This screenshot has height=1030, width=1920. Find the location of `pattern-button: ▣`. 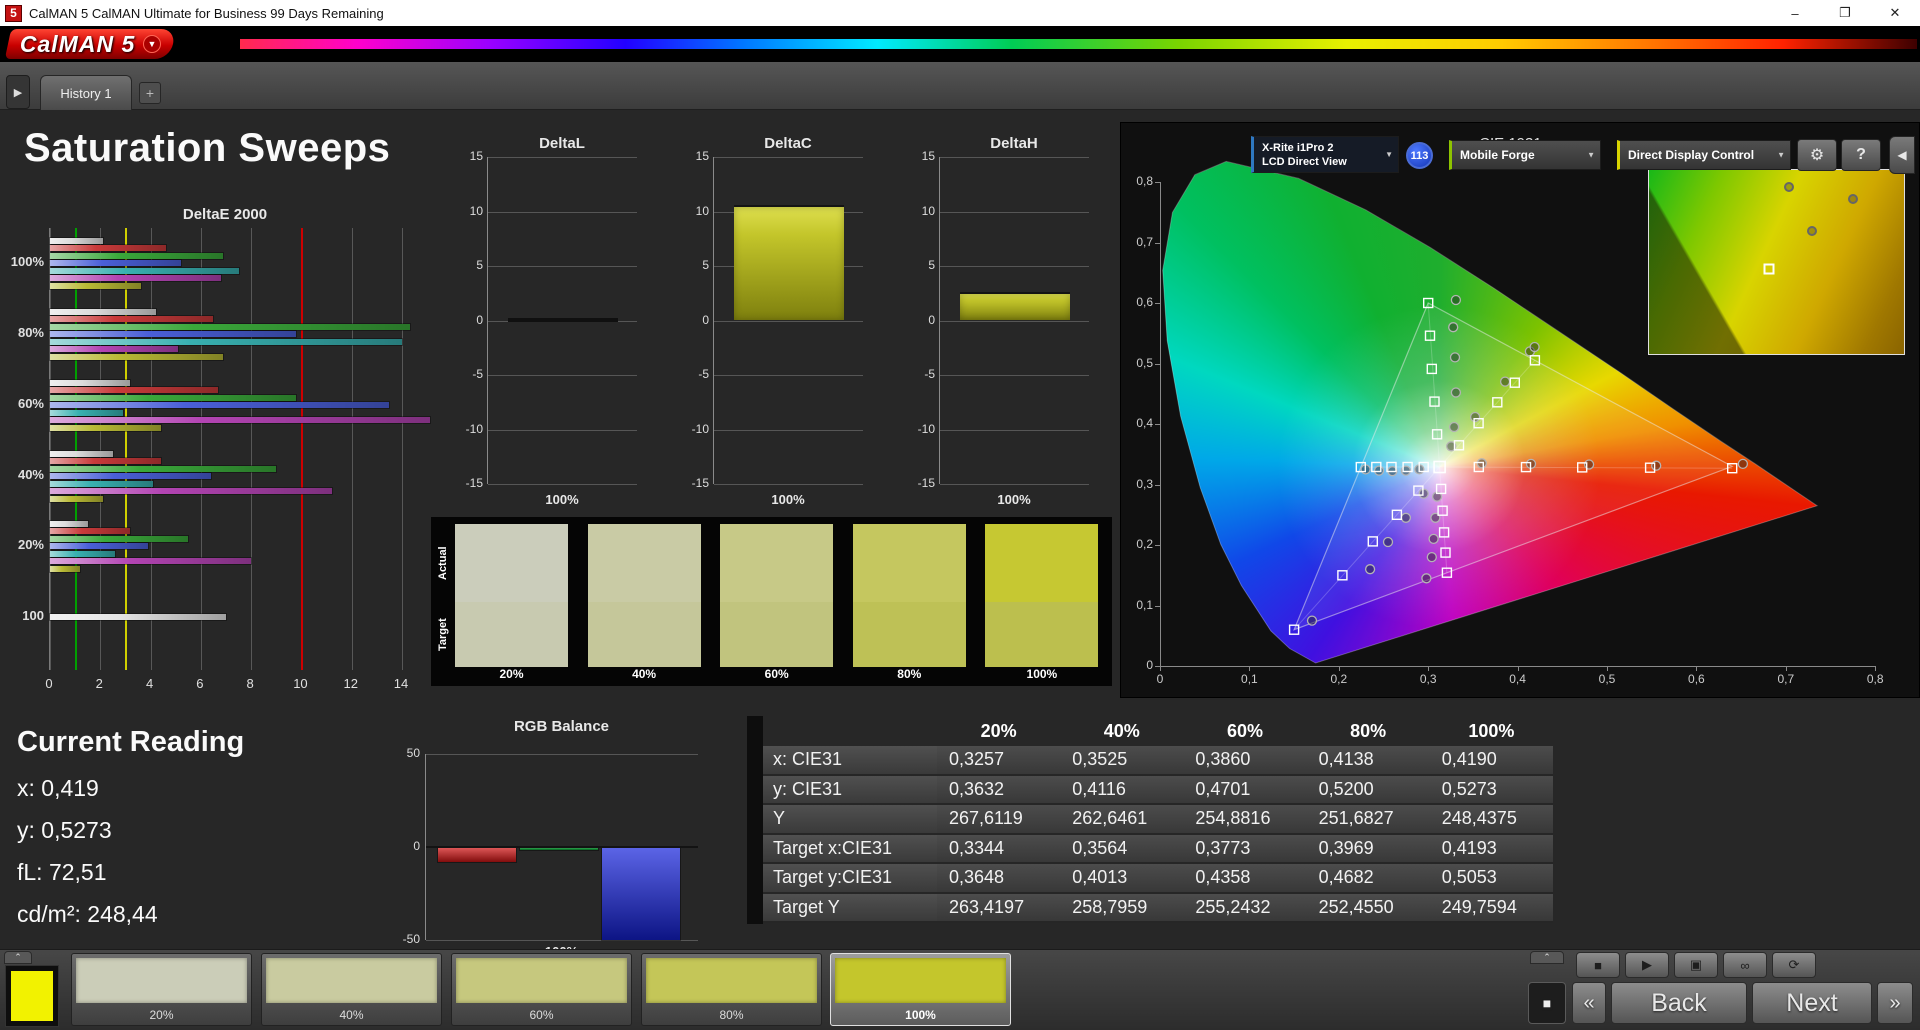

pattern-button: ▣ is located at coordinates (1696, 965).